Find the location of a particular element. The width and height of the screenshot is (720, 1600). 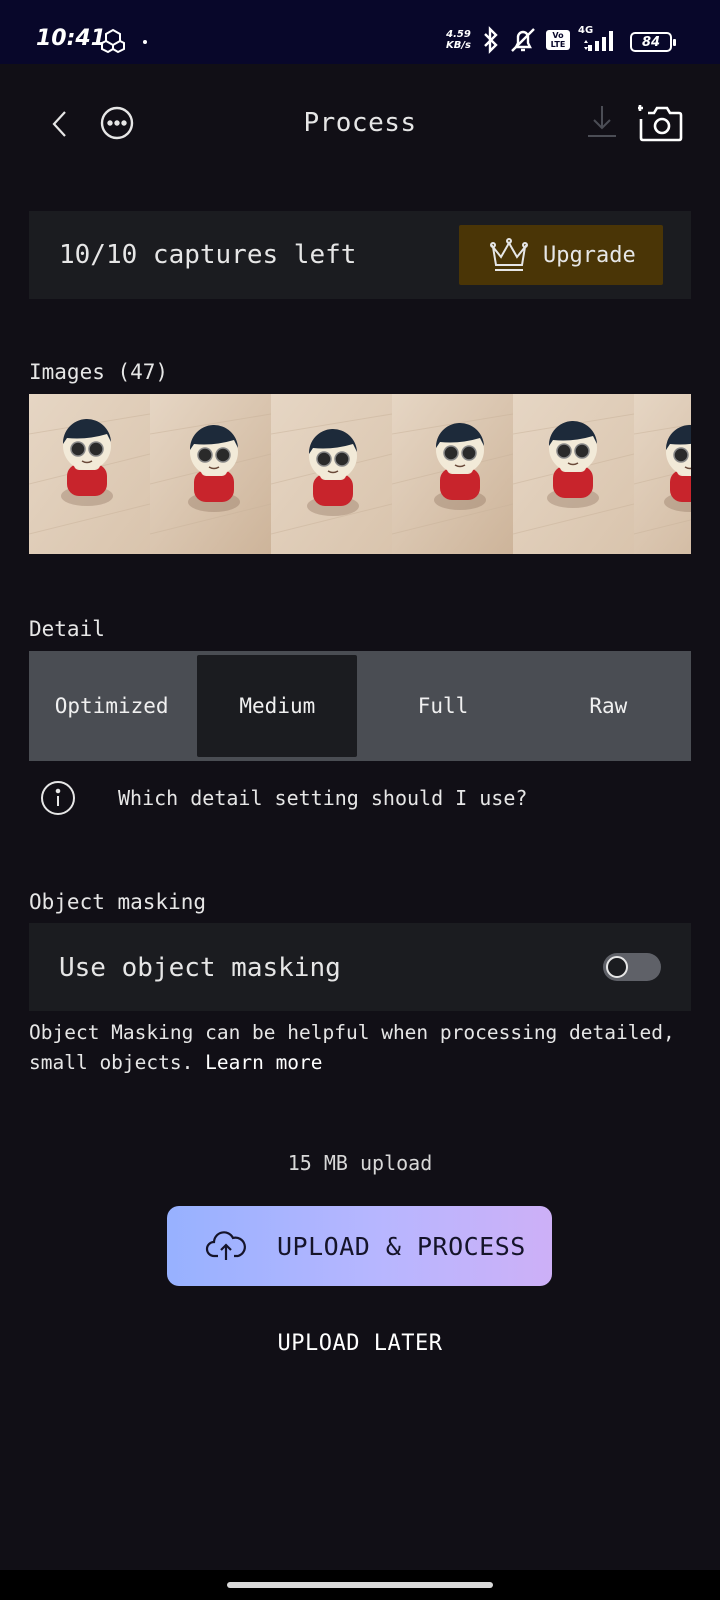

download-button is located at coordinates (602, 122).